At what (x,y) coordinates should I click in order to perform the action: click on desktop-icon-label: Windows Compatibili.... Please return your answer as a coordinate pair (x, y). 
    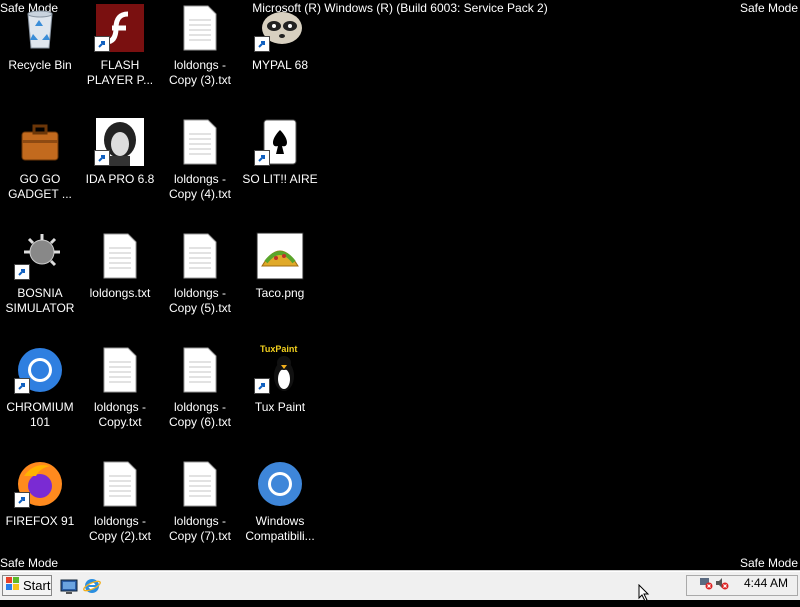
    Looking at the image, I should click on (280, 528).